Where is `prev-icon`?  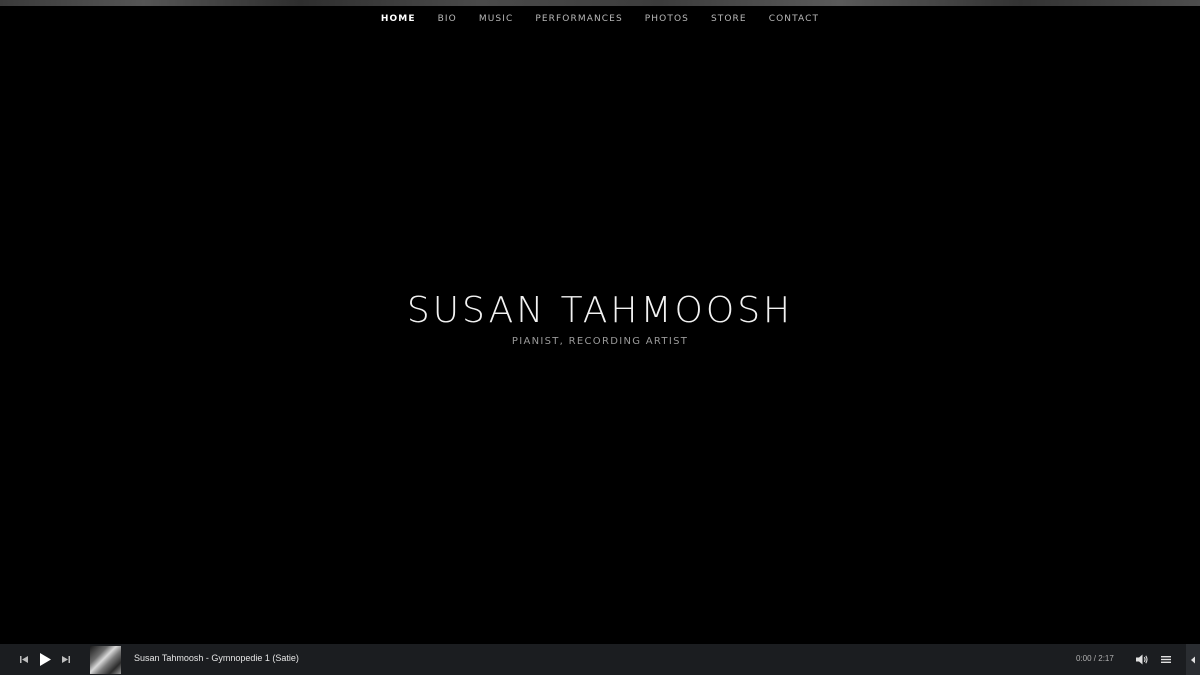 prev-icon is located at coordinates (24, 659).